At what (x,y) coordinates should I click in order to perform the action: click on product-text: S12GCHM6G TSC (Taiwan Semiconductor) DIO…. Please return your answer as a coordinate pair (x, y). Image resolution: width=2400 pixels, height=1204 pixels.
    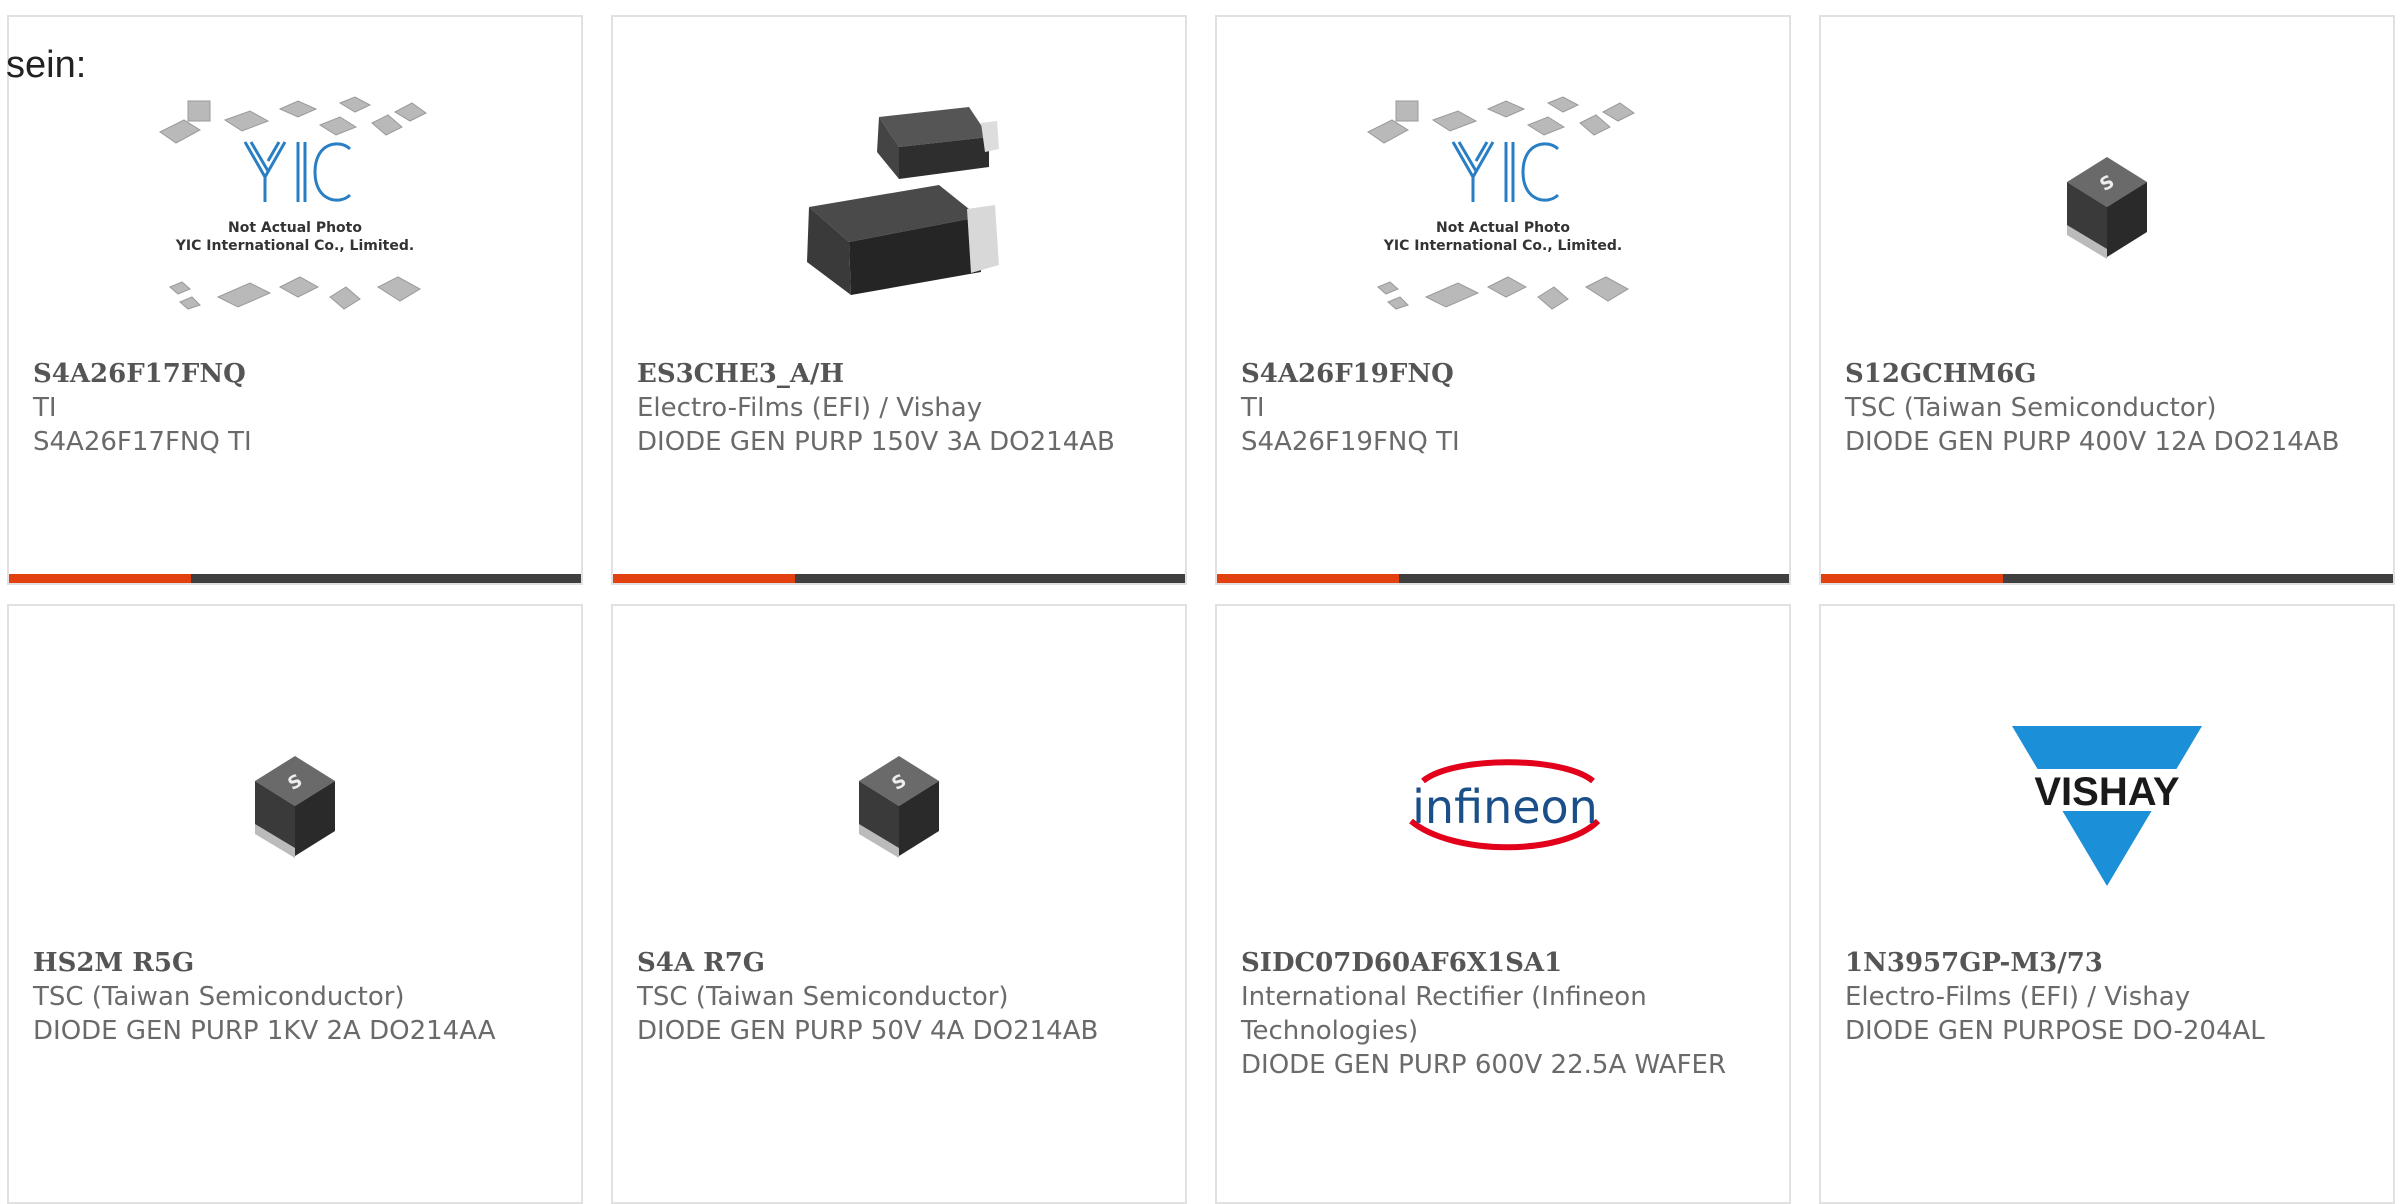
    Looking at the image, I should click on (2109, 408).